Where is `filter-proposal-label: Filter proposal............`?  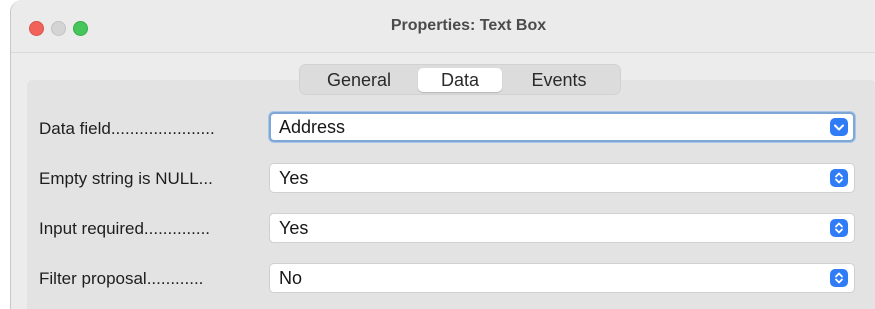 filter-proposal-label: Filter proposal............ is located at coordinates (121, 278).